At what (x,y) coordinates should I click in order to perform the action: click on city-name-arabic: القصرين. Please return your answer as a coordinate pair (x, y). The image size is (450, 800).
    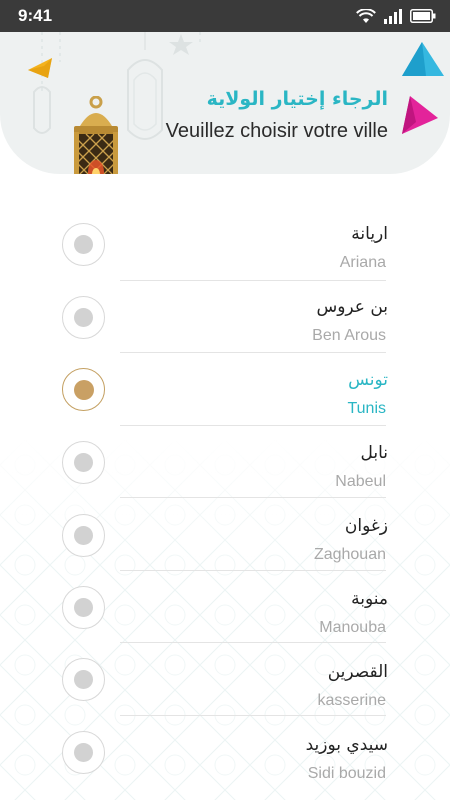
    Looking at the image, I should click on (357, 672).